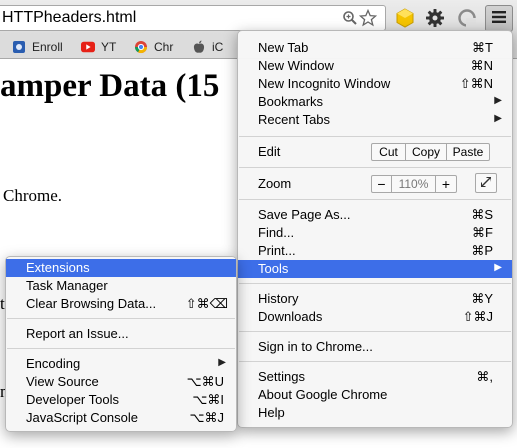 The height and width of the screenshot is (448, 517). Describe the element at coordinates (375, 413) in the screenshot. I see `menu-item-help: Help` at that location.